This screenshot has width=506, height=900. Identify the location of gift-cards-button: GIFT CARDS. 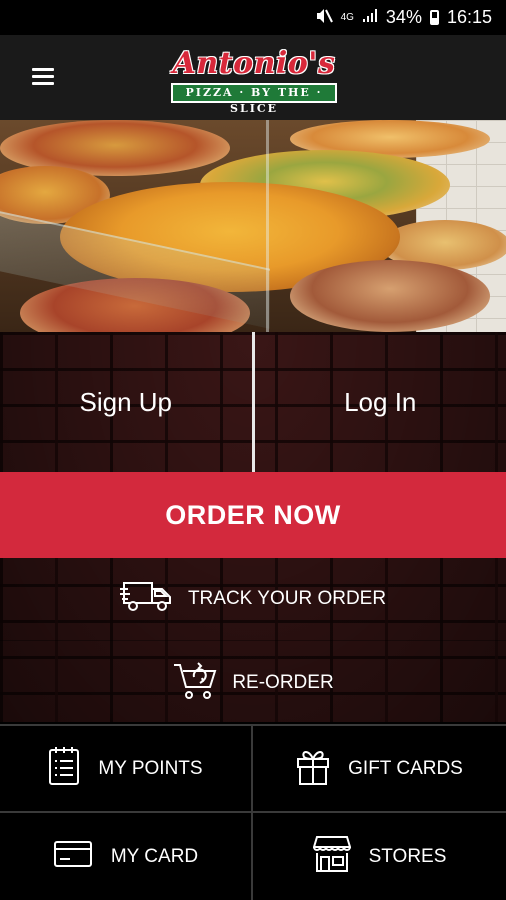
(379, 769).